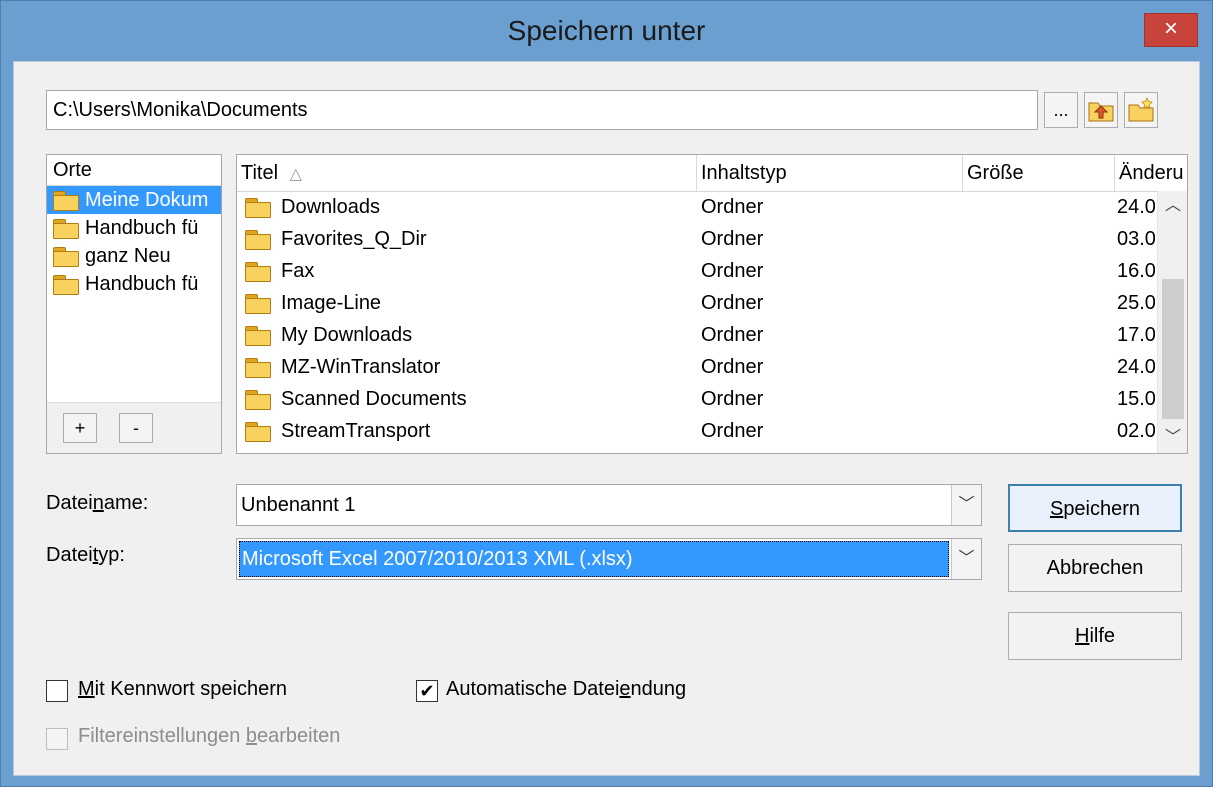 The image size is (1213, 787). Describe the element at coordinates (182, 689) in the screenshot. I see `password-checkbox-label: Mit Kennwort speichern` at that location.